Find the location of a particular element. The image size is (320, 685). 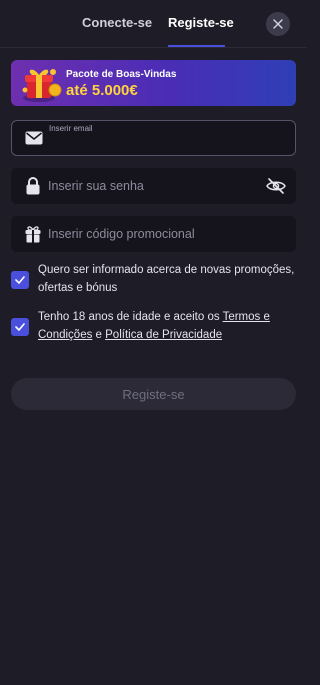

promo-code-field is located at coordinates (153, 234).